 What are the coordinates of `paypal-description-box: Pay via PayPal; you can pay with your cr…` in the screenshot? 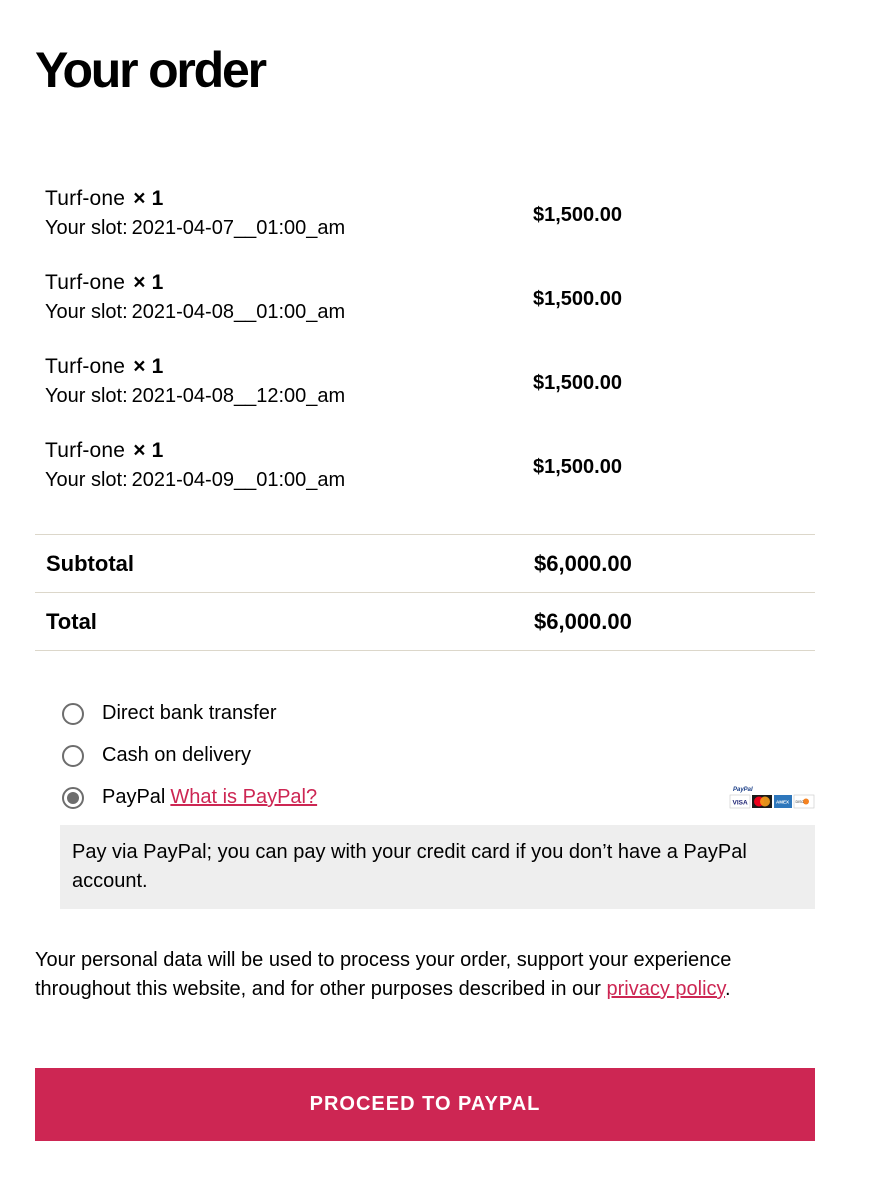 It's located at (437, 867).